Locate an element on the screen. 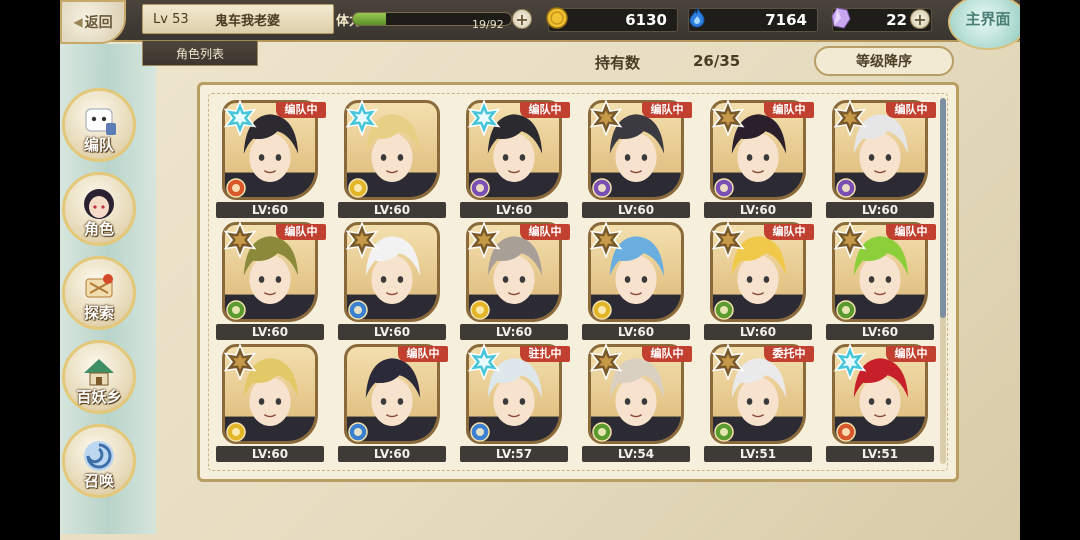 This screenshot has height=540, width=1080. stamina-plus-button: + is located at coordinates (522, 19).